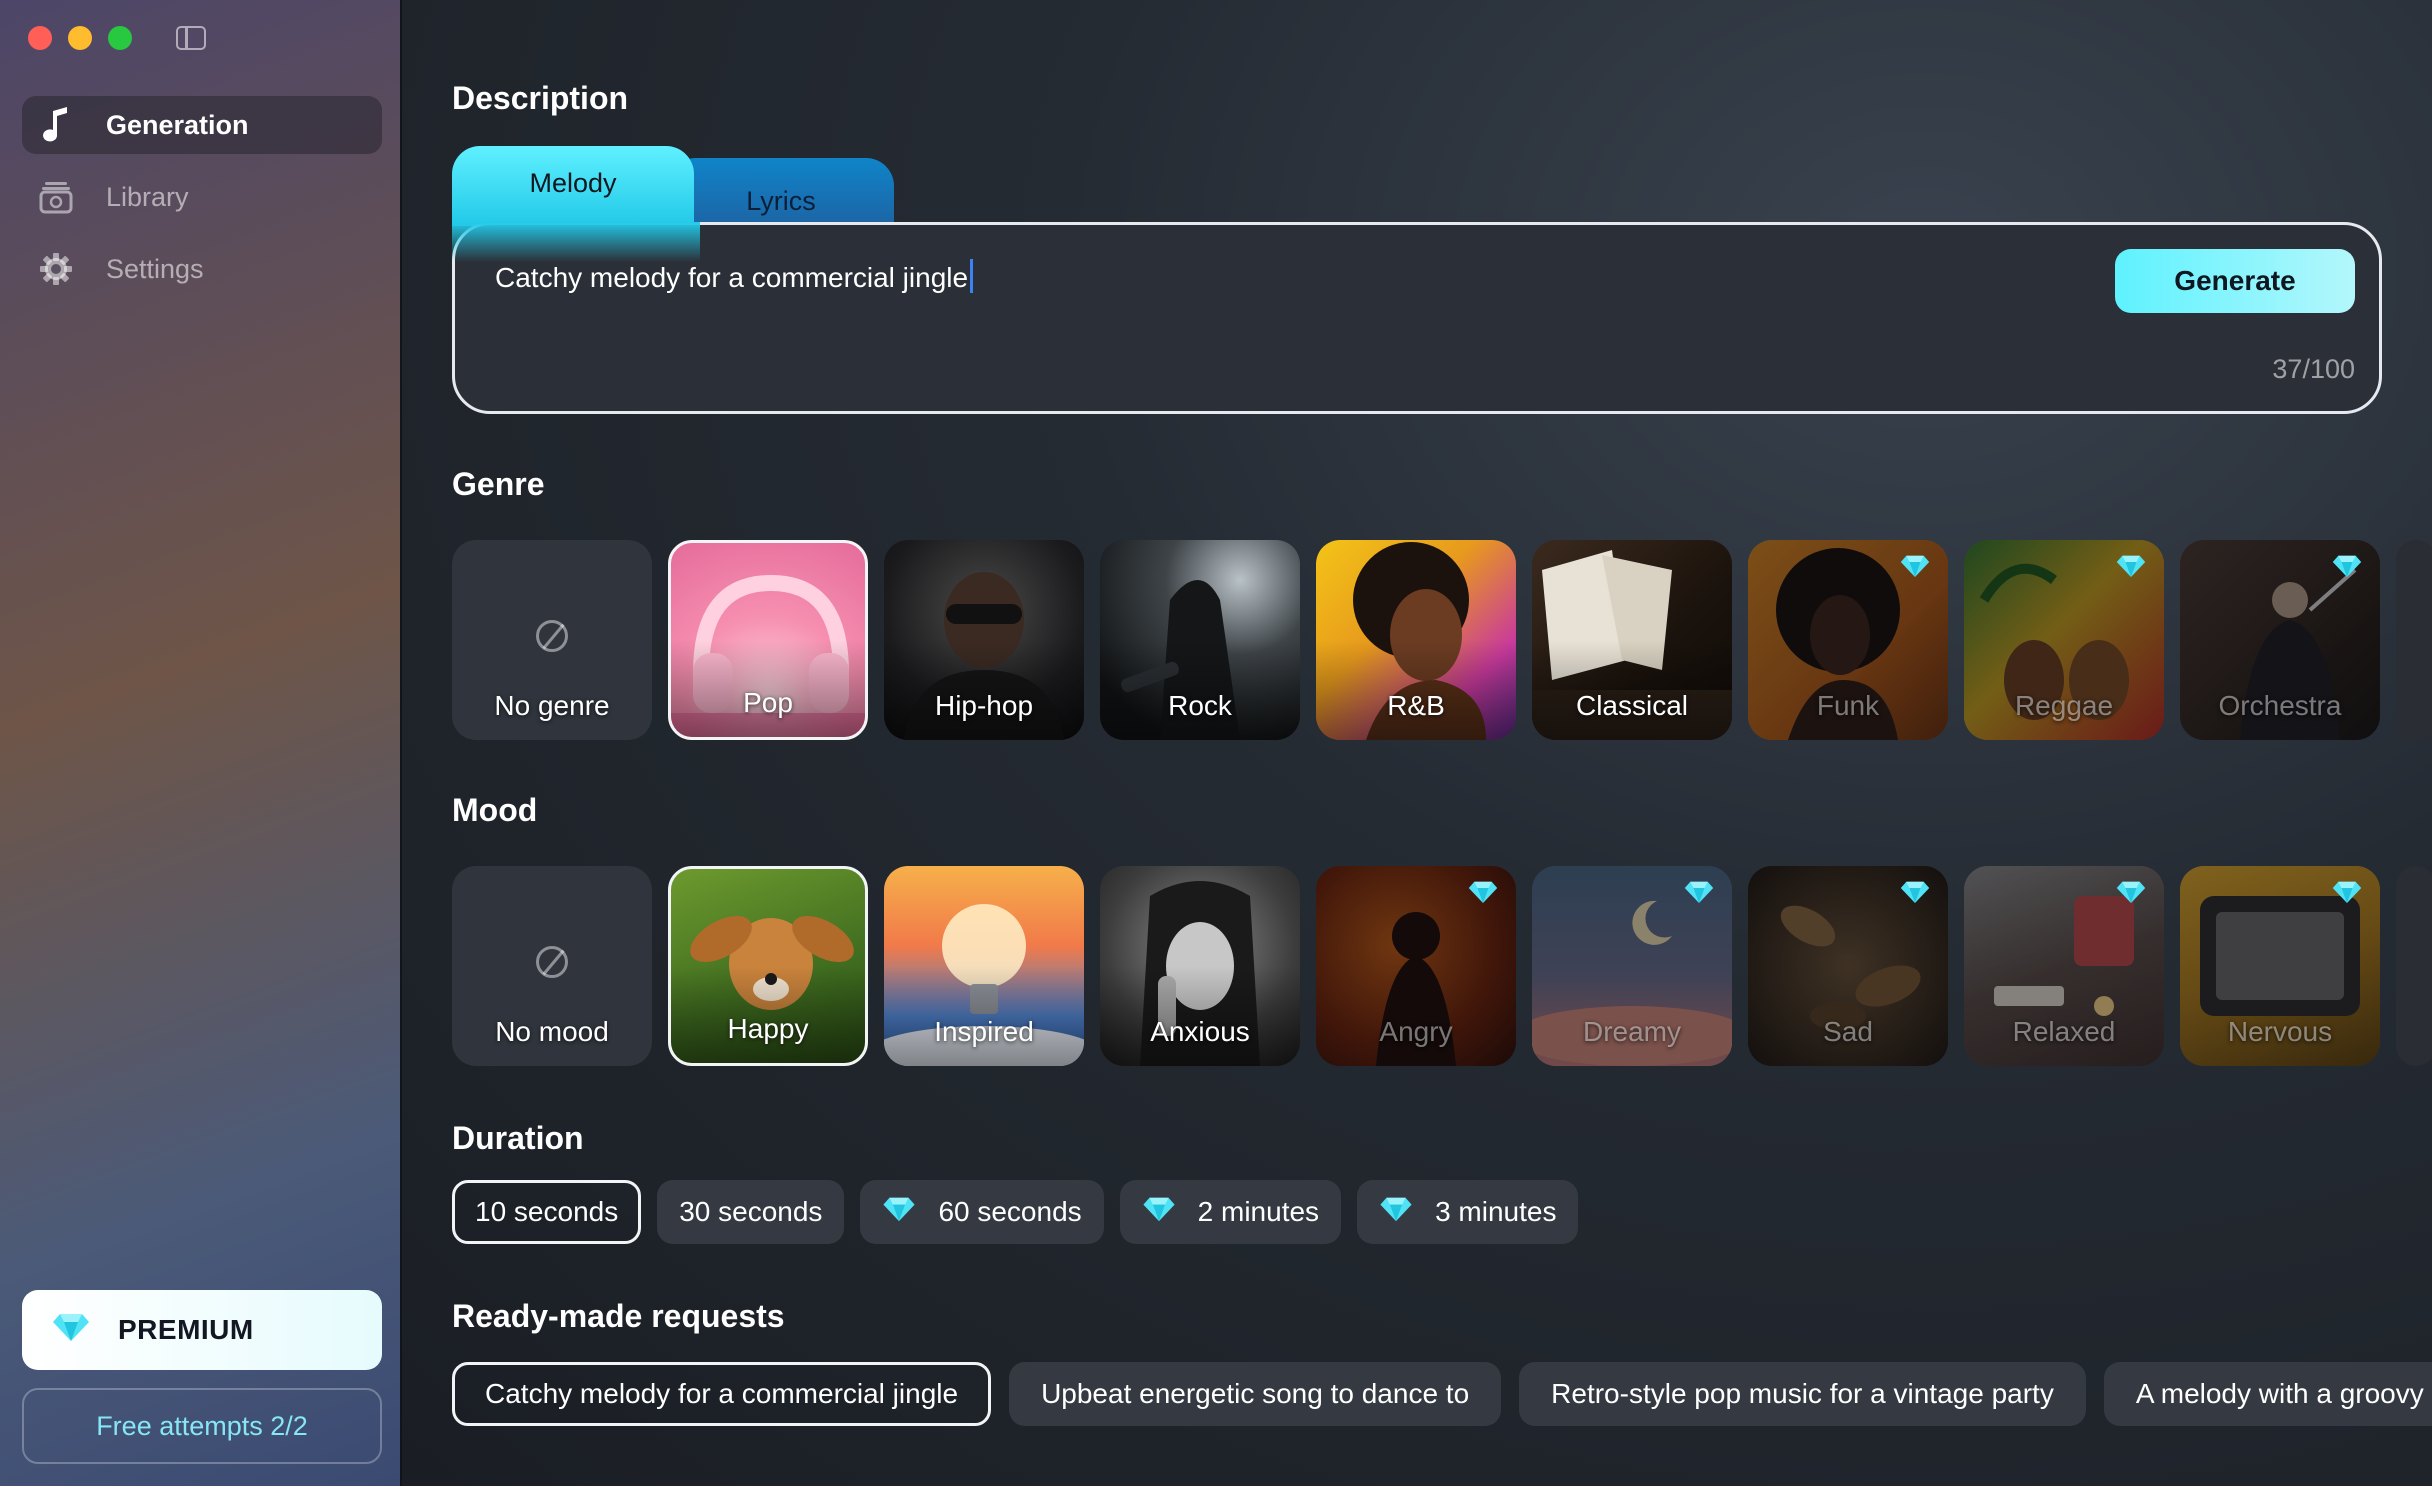 The height and width of the screenshot is (1486, 2432). What do you see at coordinates (2280, 705) in the screenshot?
I see `card-label: Orchestra` at bounding box center [2280, 705].